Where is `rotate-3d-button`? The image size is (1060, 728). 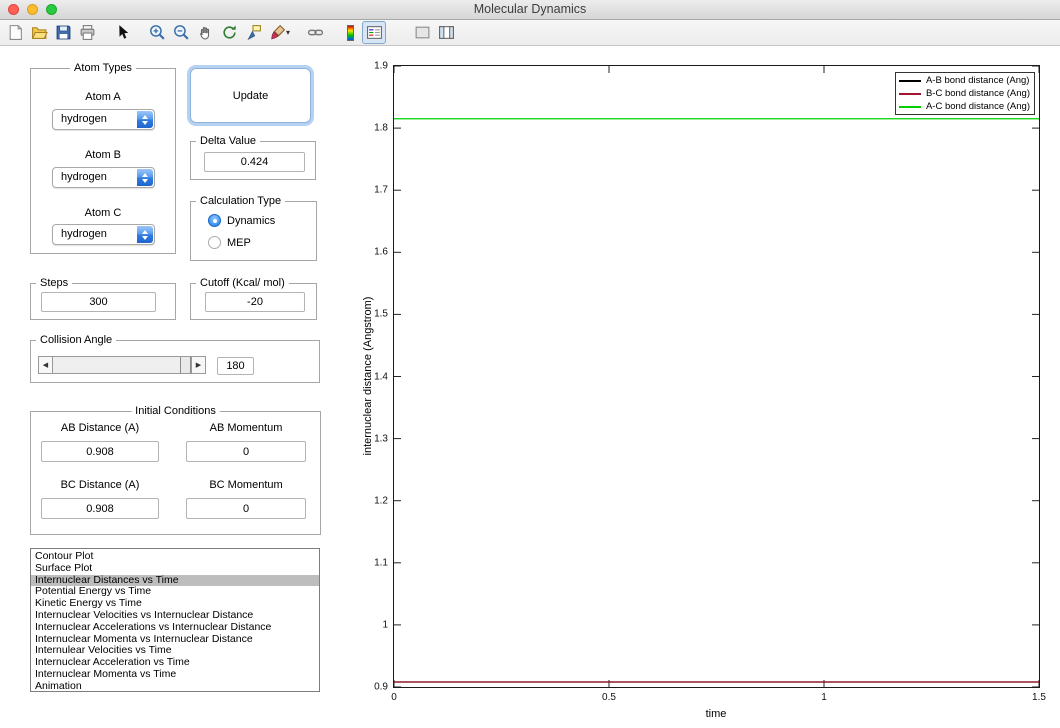 rotate-3d-button is located at coordinates (229, 32).